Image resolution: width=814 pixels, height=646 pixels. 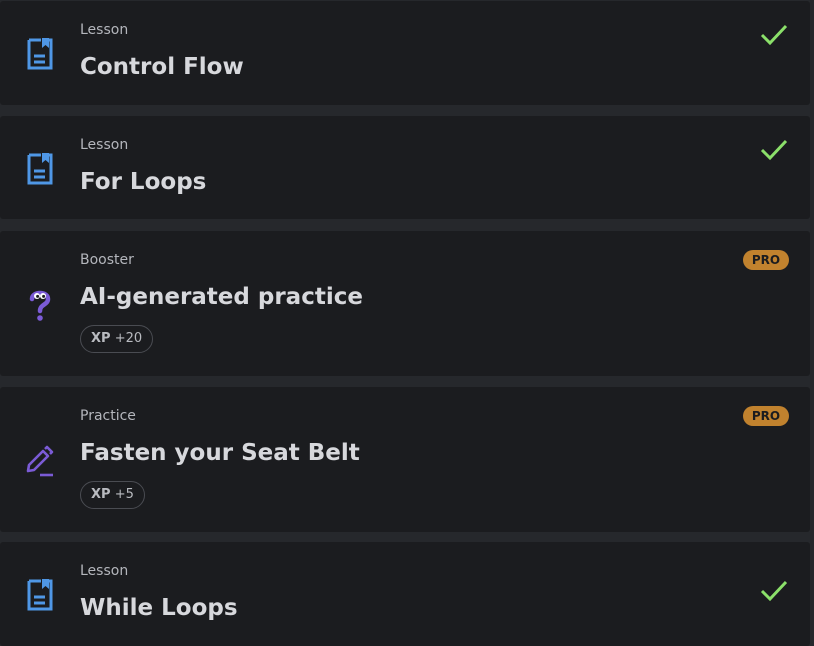 I want to click on xp-badge: XP +5, so click(x=112, y=495).